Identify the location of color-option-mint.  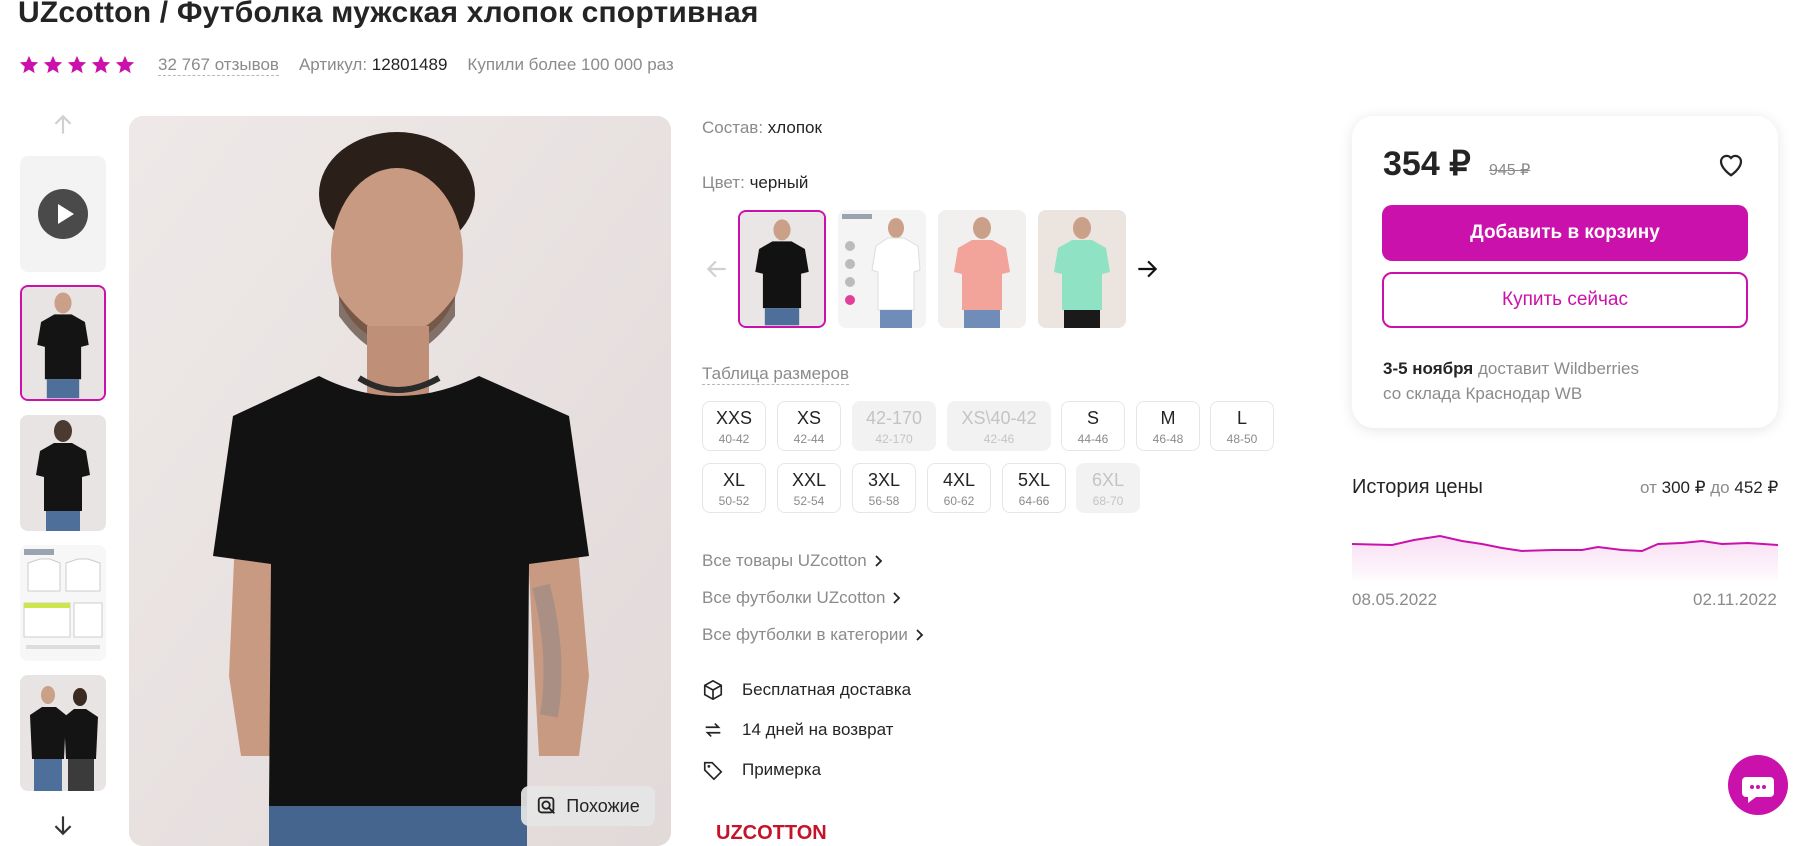
(1082, 269).